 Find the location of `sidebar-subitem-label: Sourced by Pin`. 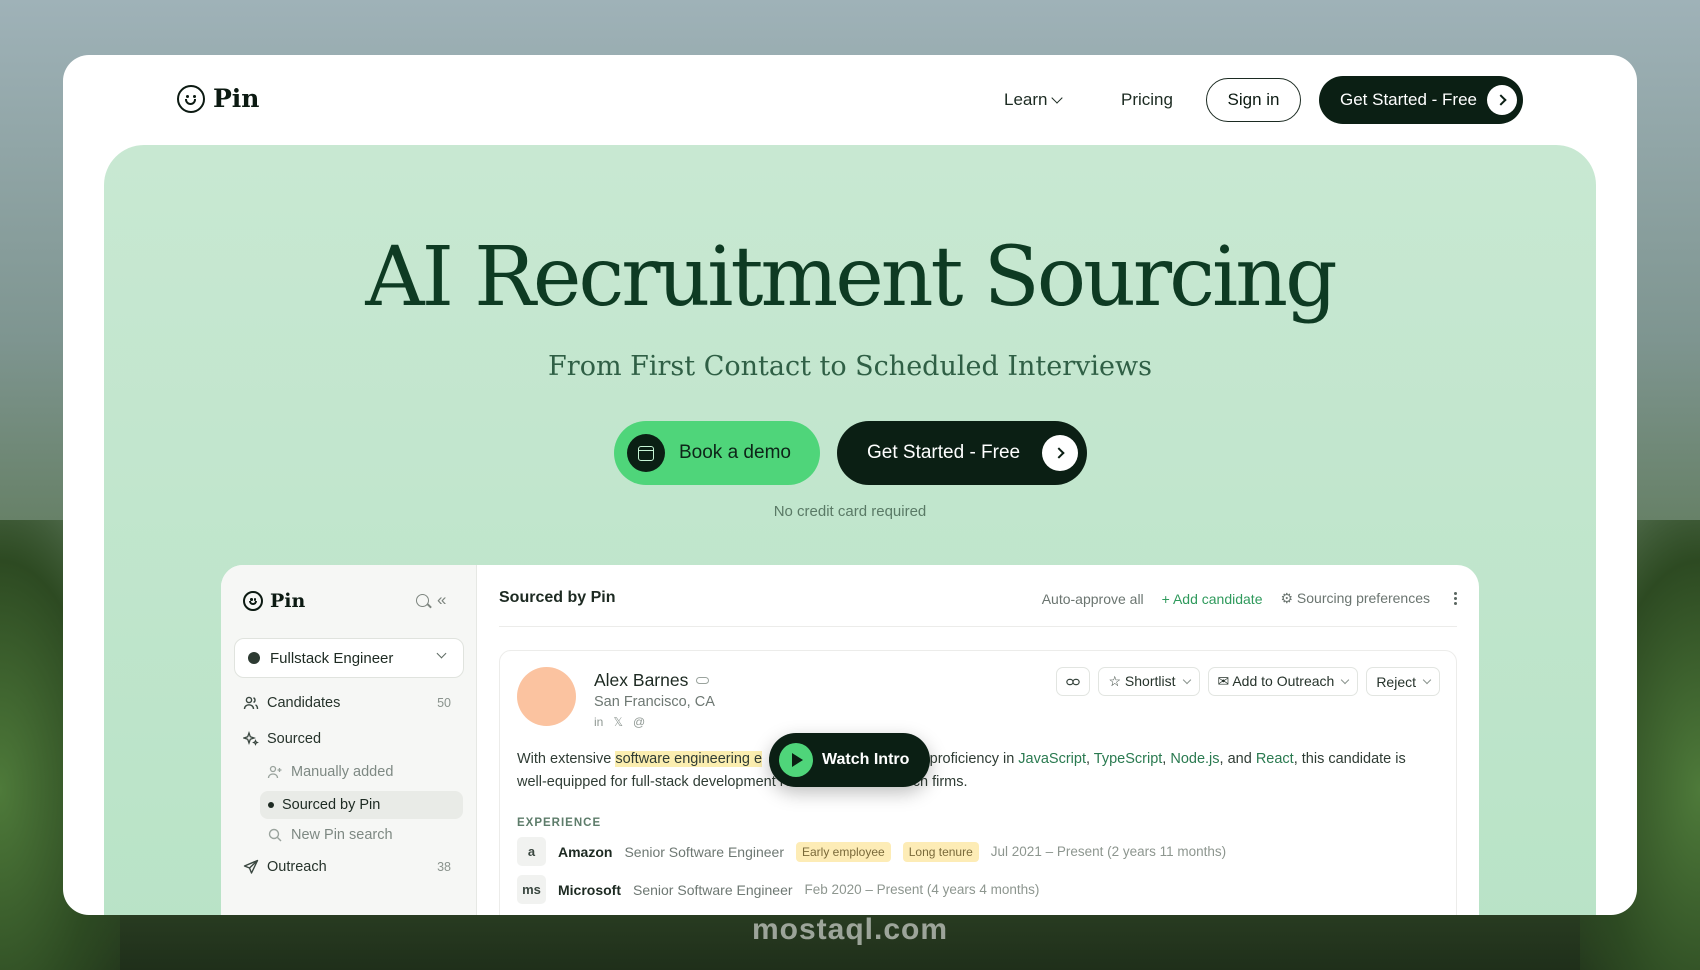

sidebar-subitem-label: Sourced by Pin is located at coordinates (331, 805).